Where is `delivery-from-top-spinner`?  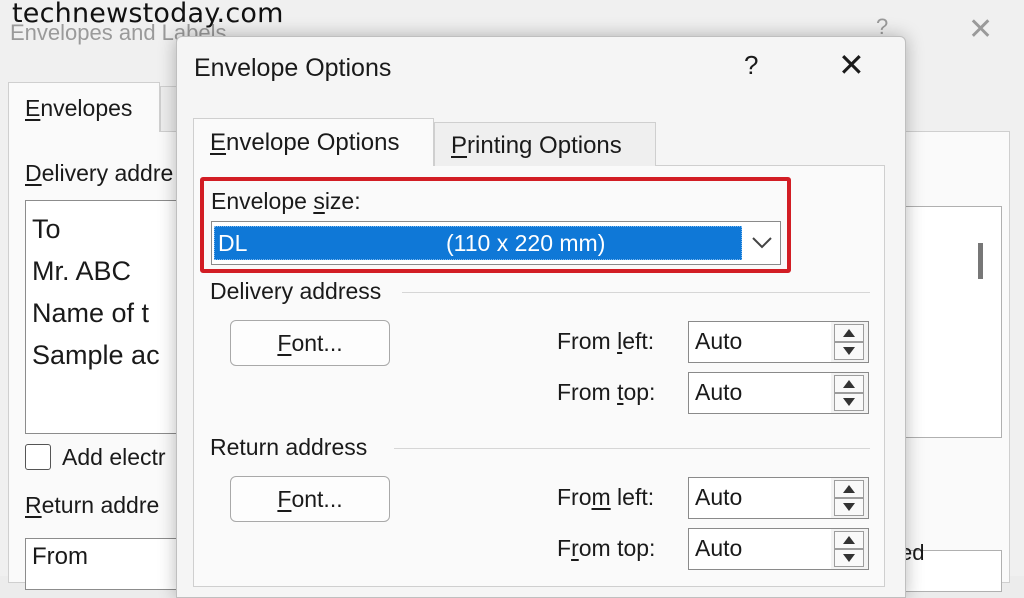 delivery-from-top-spinner is located at coordinates (850, 393).